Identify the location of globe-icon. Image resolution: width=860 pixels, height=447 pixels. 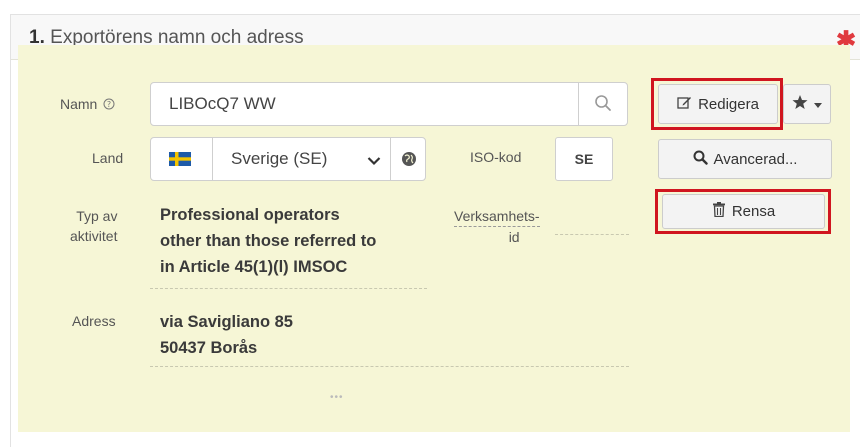
(409, 161).